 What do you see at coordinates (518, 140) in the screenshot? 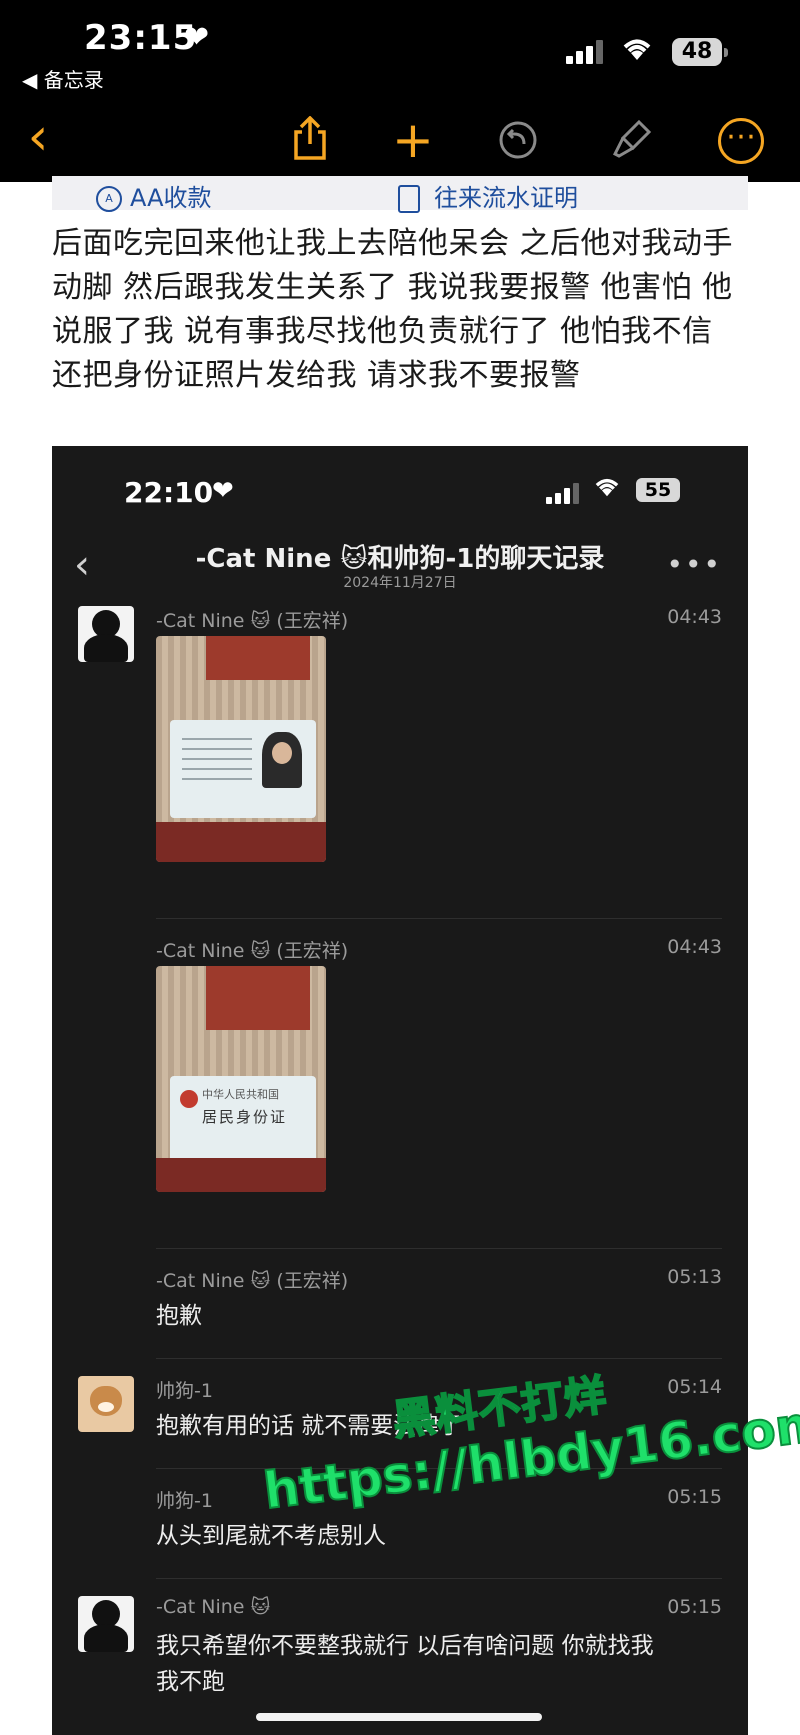
I see `undo-icon` at bounding box center [518, 140].